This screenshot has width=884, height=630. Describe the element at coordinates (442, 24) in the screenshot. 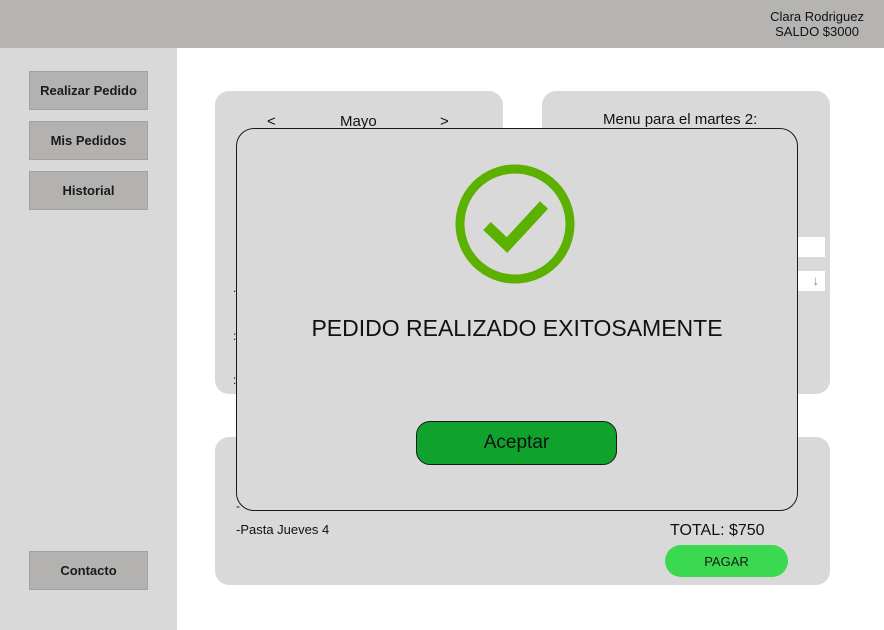

I see `top-bar: Clara Rodriguez SALDO $3000` at that location.